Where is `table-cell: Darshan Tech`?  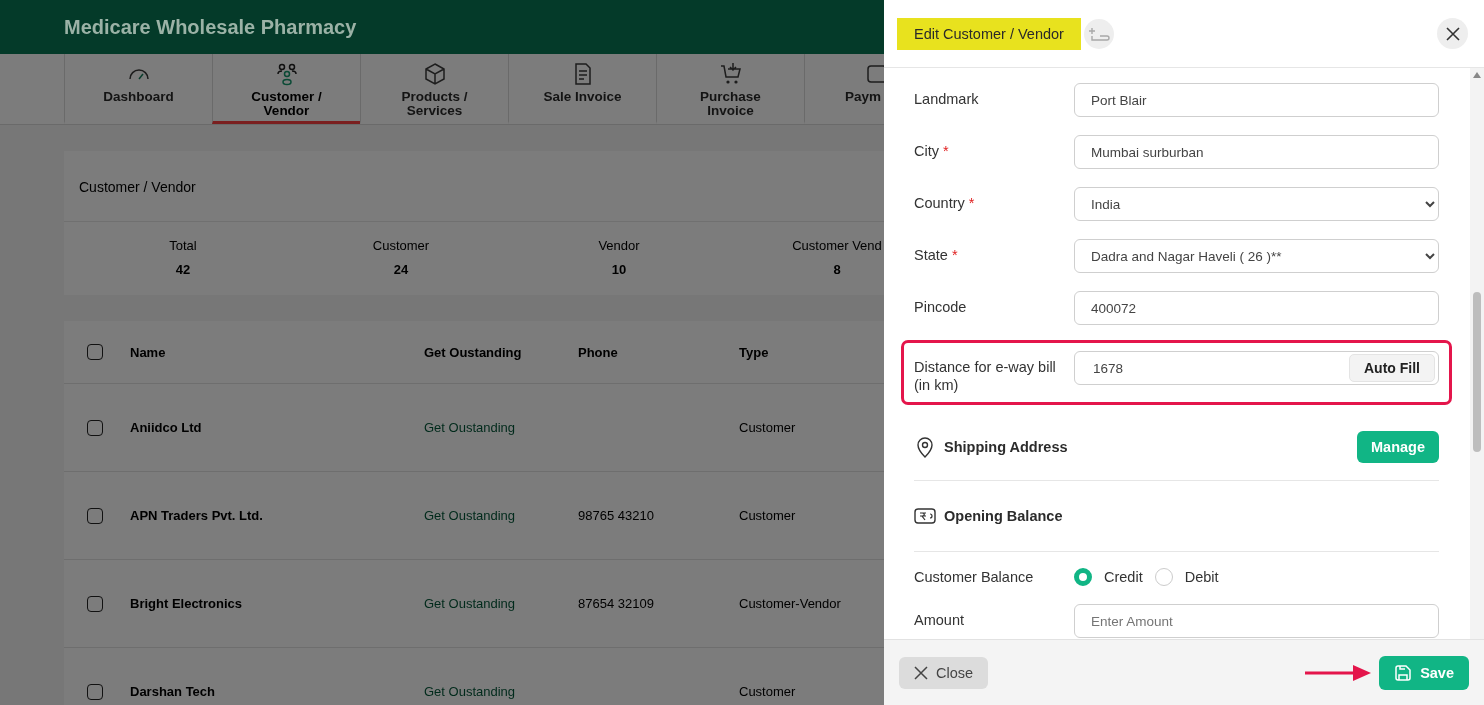
table-cell: Darshan Tech is located at coordinates (172, 691).